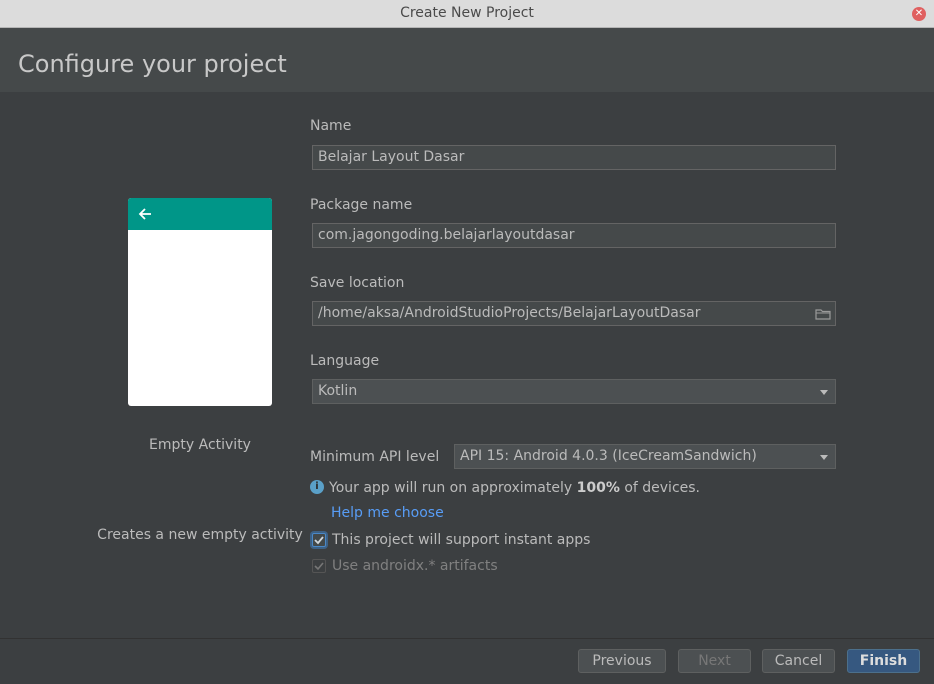  Describe the element at coordinates (574, 157) in the screenshot. I see `name-input: Belajar Layout Dasar` at that location.